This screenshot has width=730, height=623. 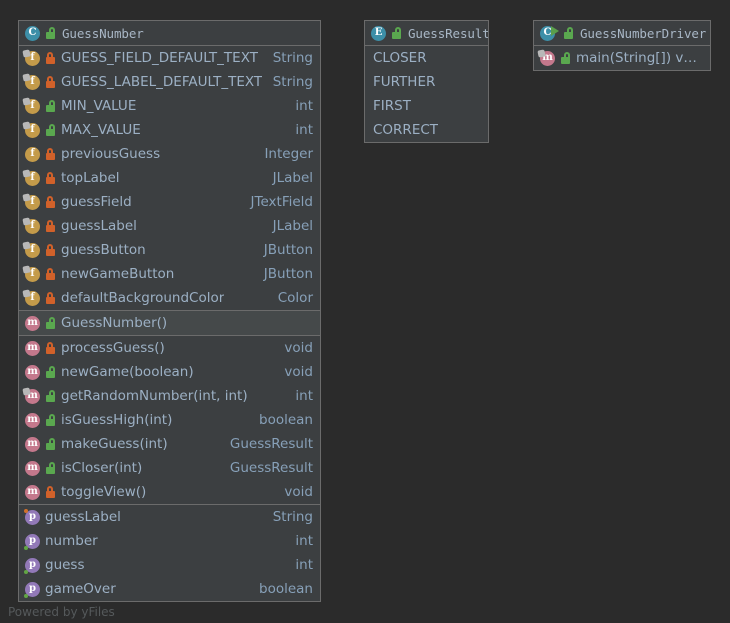 What do you see at coordinates (26, 595) in the screenshot?
I see `read-marker-icon` at bounding box center [26, 595].